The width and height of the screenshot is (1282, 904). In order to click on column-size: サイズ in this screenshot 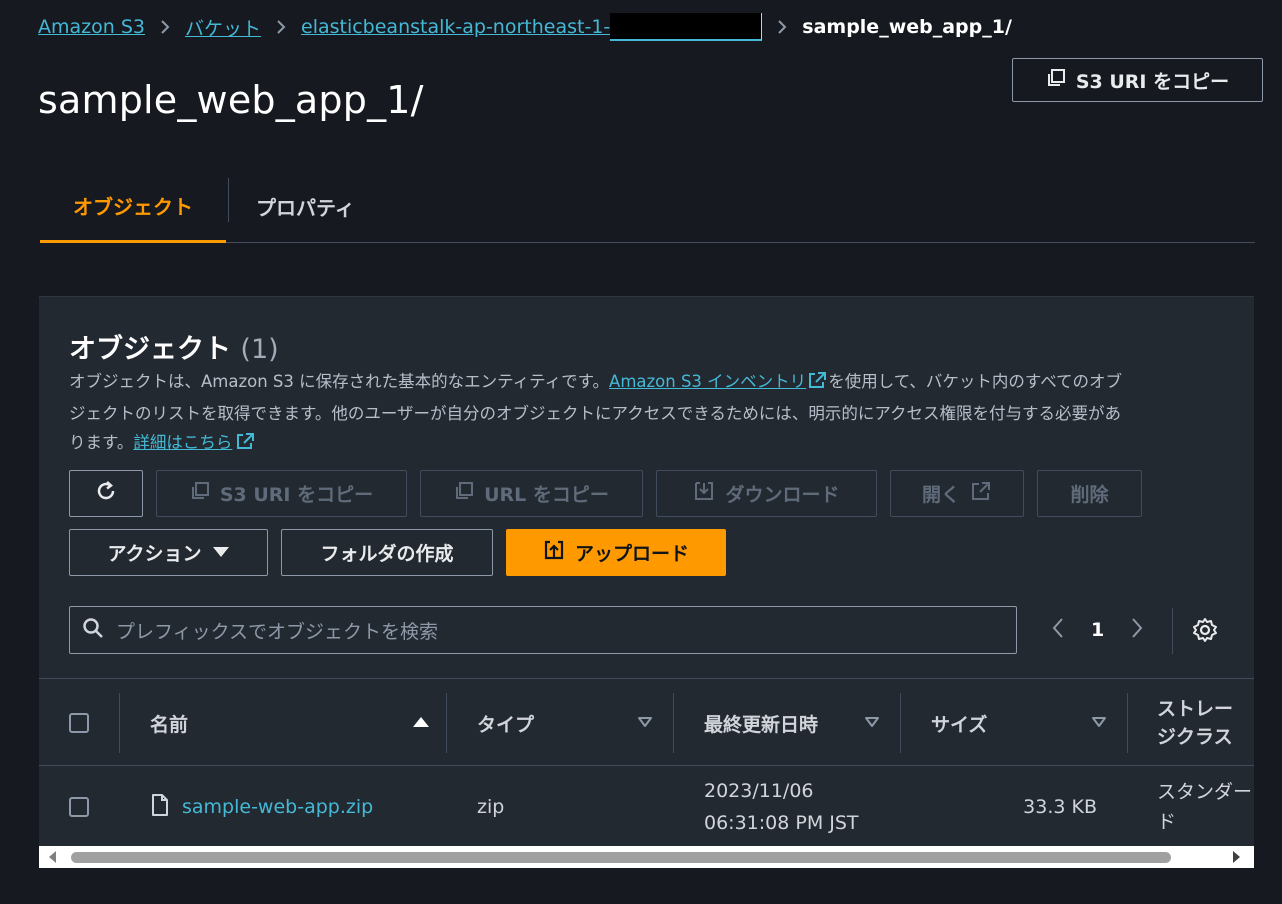, I will do `click(1019, 723)`.